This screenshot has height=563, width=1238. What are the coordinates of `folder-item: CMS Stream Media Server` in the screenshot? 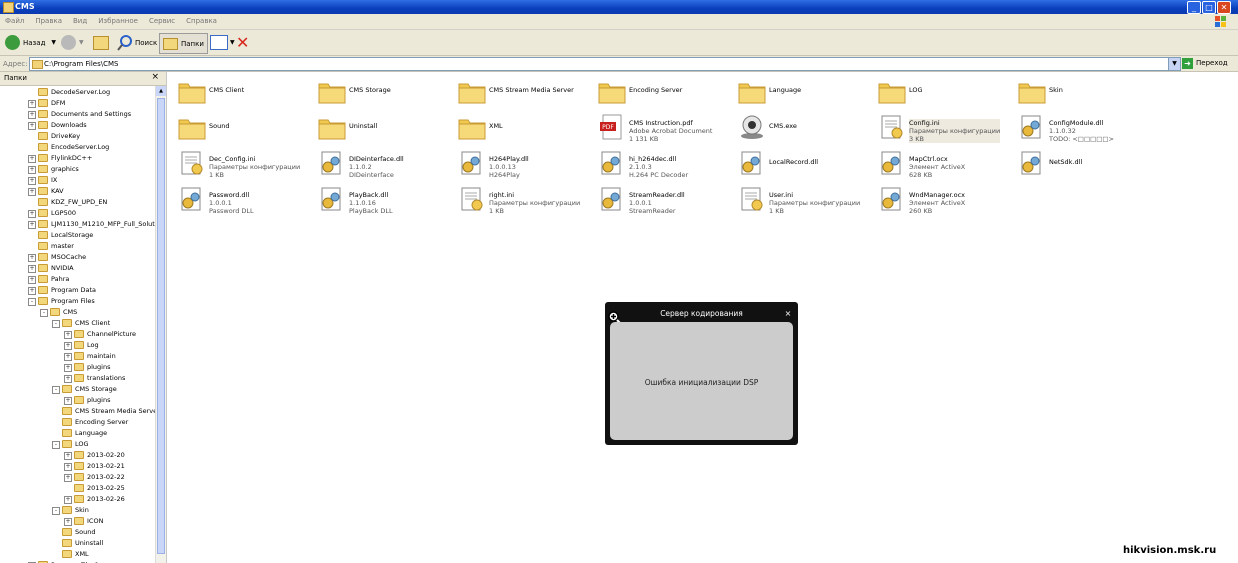 It's located at (522, 91).